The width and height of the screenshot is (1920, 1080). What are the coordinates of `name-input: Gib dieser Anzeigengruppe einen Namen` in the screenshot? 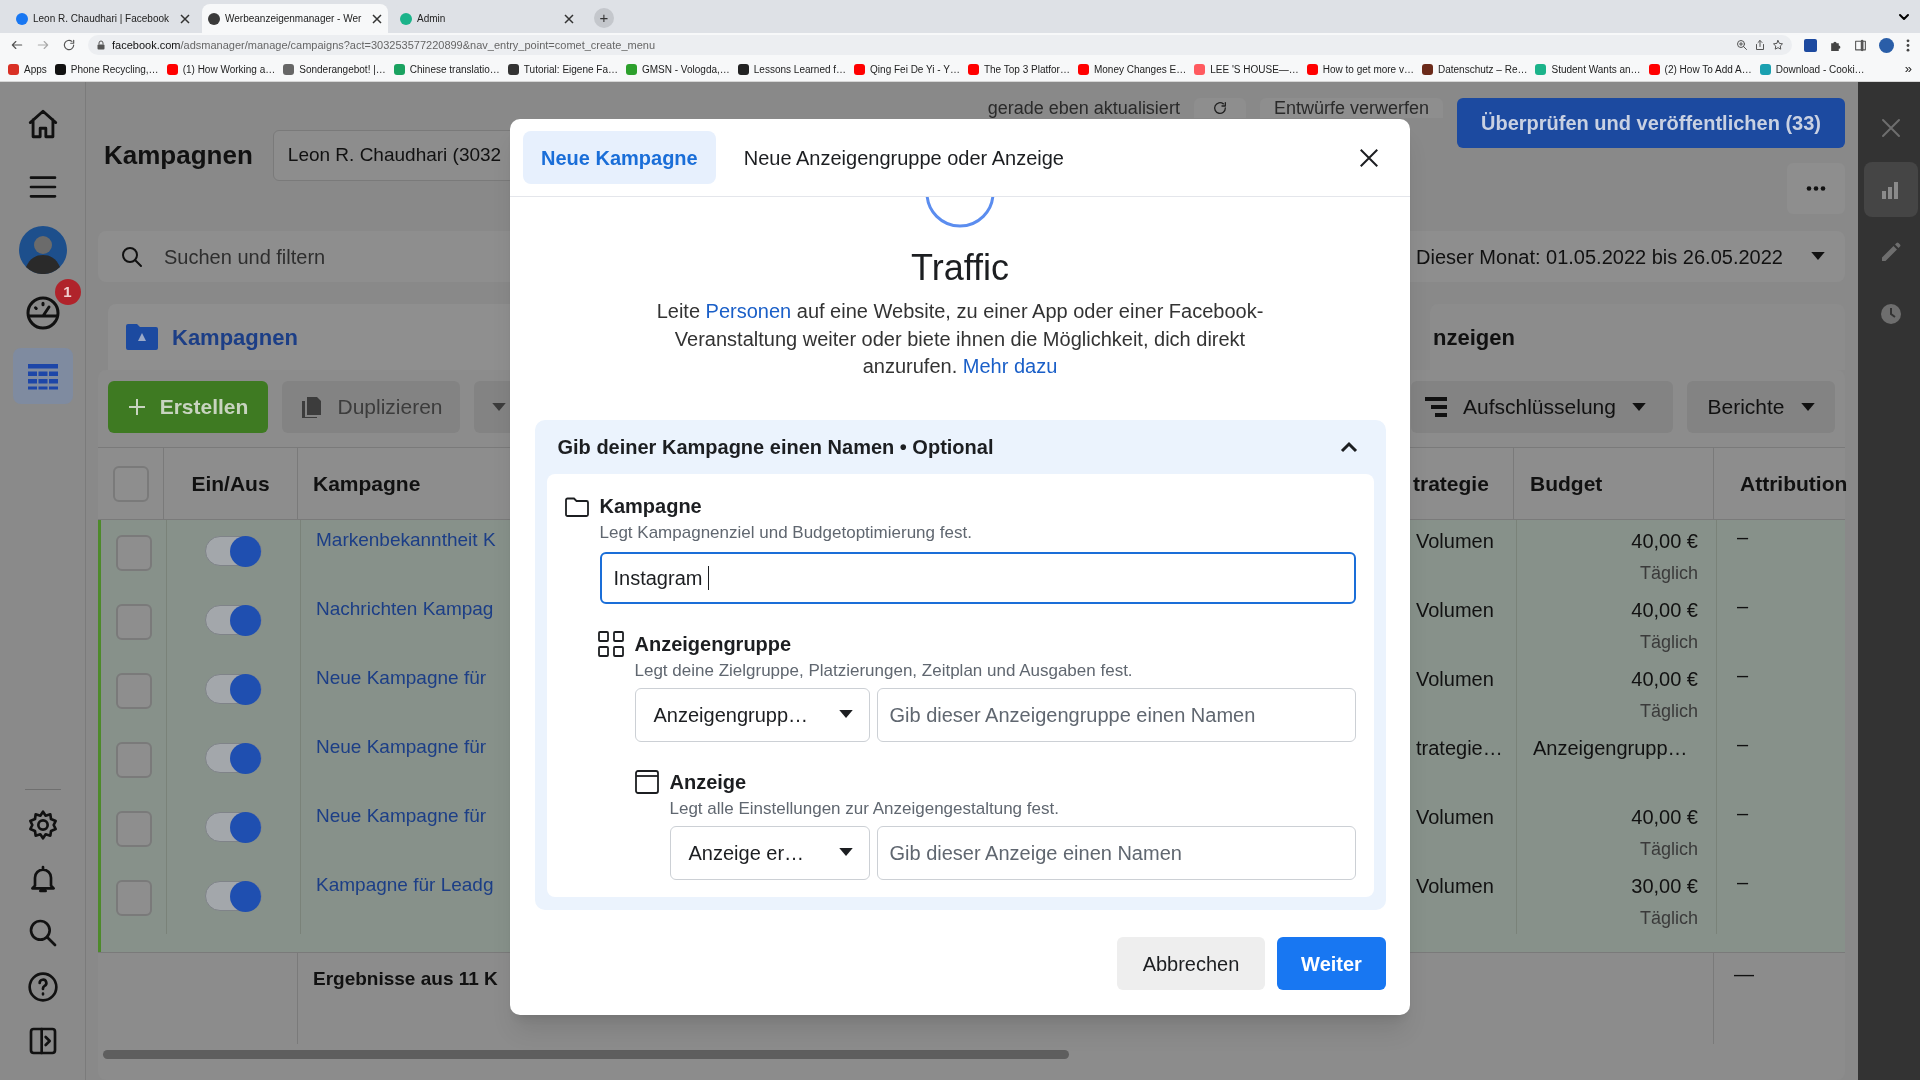 It's located at (1116, 714).